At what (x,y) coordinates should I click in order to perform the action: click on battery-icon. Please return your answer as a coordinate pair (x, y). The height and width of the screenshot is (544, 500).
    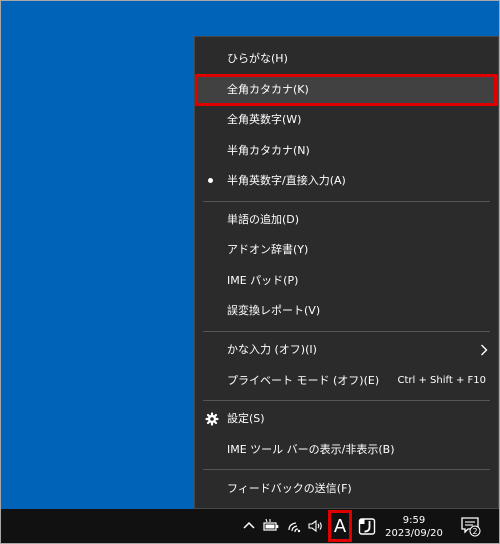
    Looking at the image, I should click on (271, 526).